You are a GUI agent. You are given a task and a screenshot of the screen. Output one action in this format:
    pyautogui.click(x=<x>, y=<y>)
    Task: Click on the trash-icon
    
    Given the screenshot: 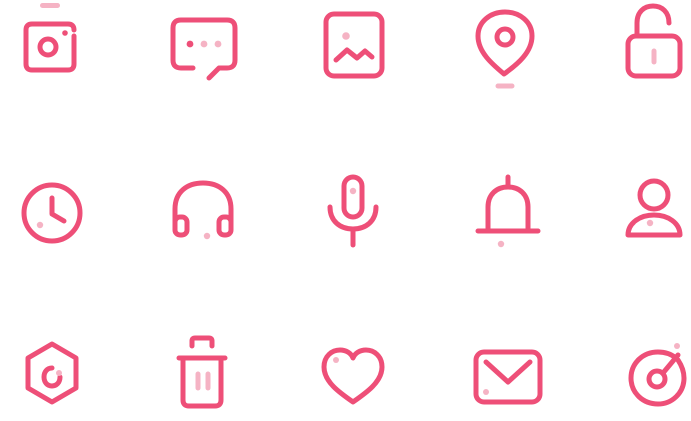 What is the action you would take?
    pyautogui.click(x=203, y=370)
    